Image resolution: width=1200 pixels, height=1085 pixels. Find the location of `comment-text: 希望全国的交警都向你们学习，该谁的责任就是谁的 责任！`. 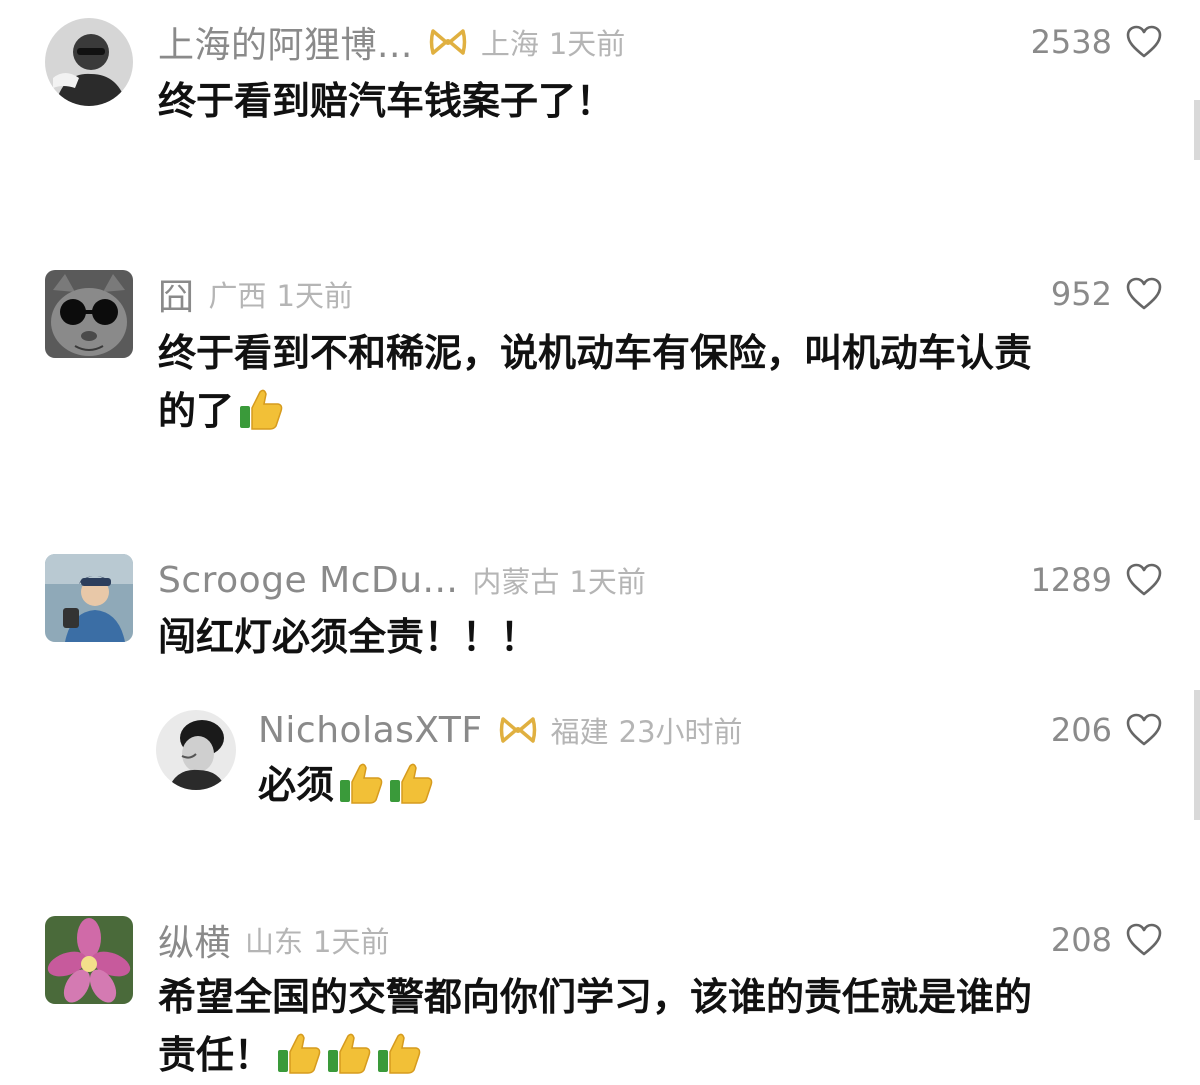

comment-text: 希望全国的交警都向你们学习，该谁的责任就是谁的 责任！ is located at coordinates (658, 1026).